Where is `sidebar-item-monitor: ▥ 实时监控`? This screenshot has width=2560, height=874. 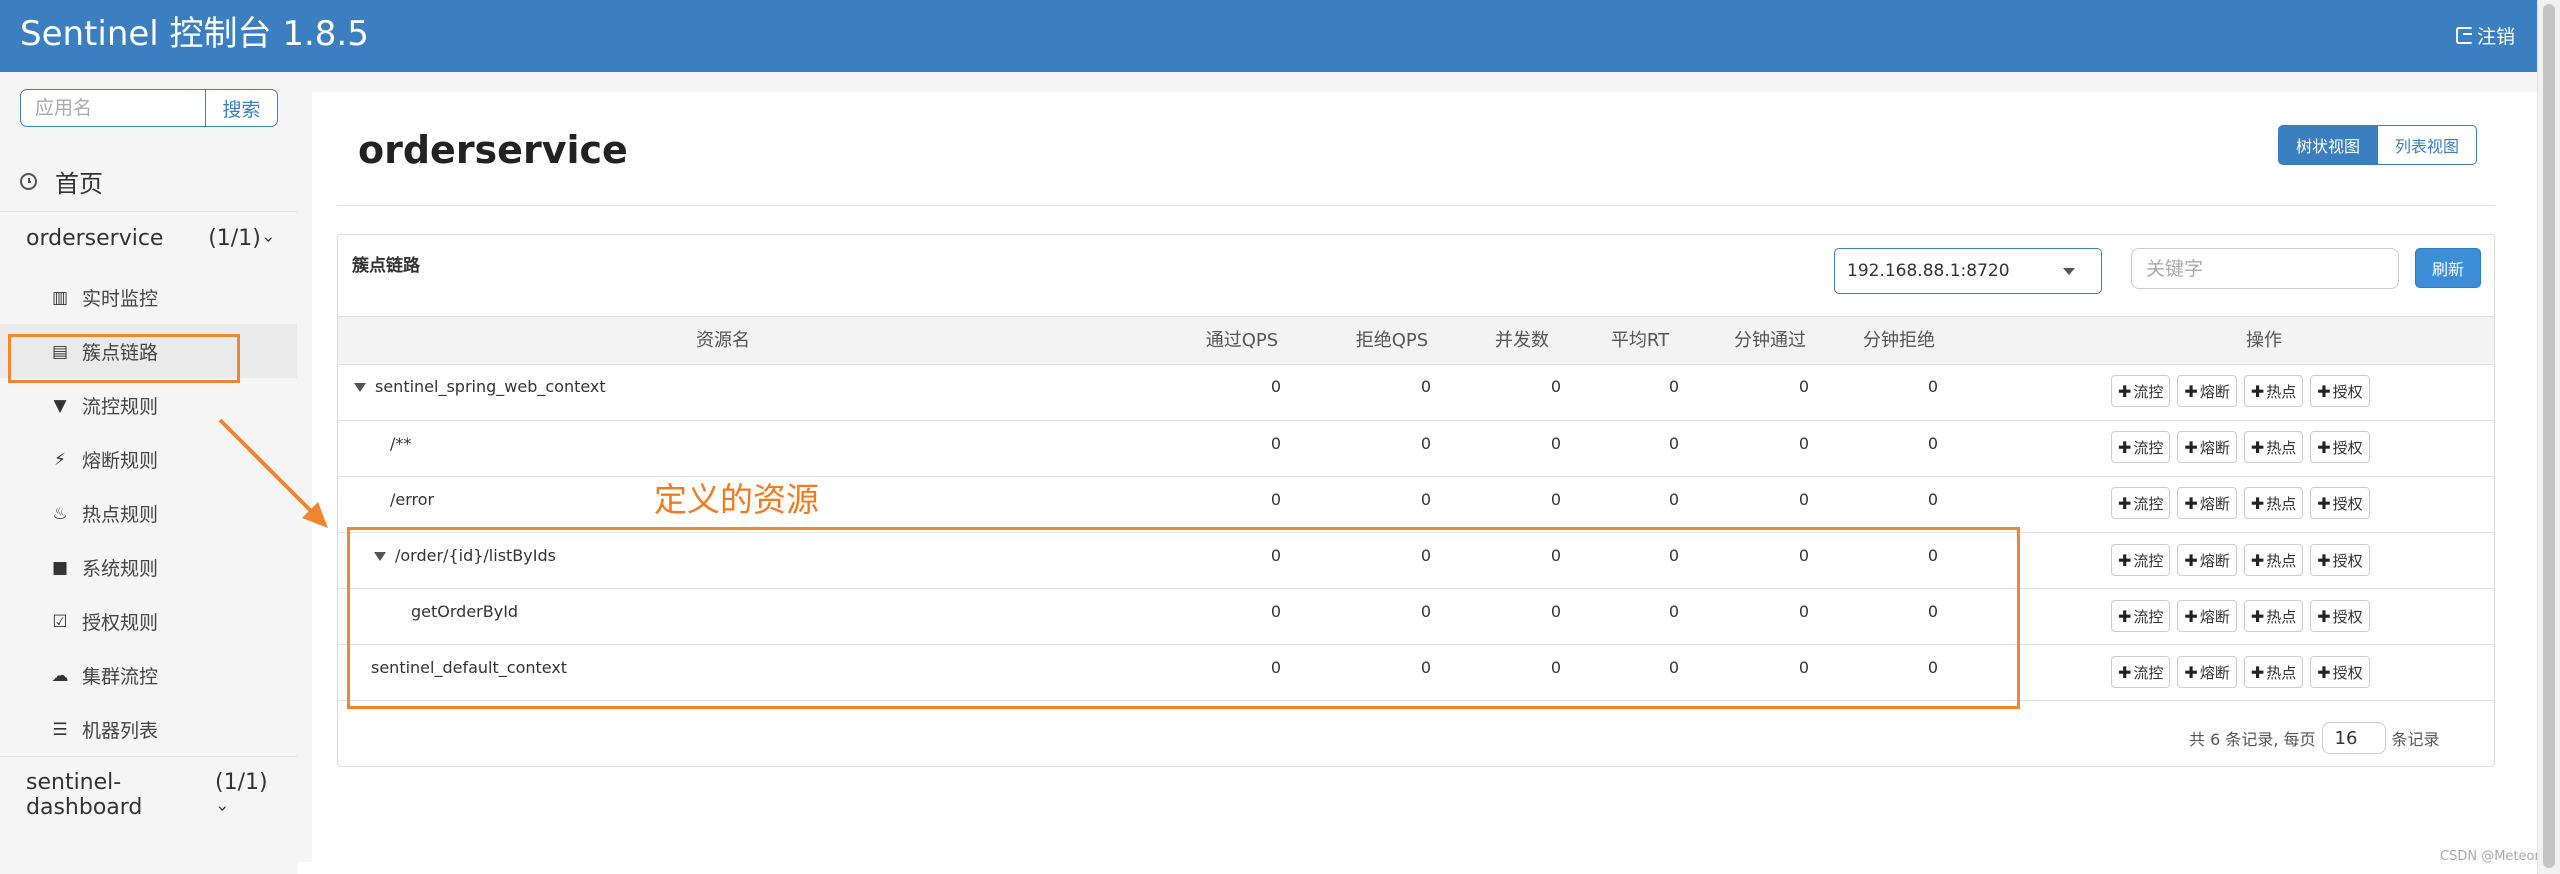 sidebar-item-monitor: ▥ 实时监控 is located at coordinates (104, 297).